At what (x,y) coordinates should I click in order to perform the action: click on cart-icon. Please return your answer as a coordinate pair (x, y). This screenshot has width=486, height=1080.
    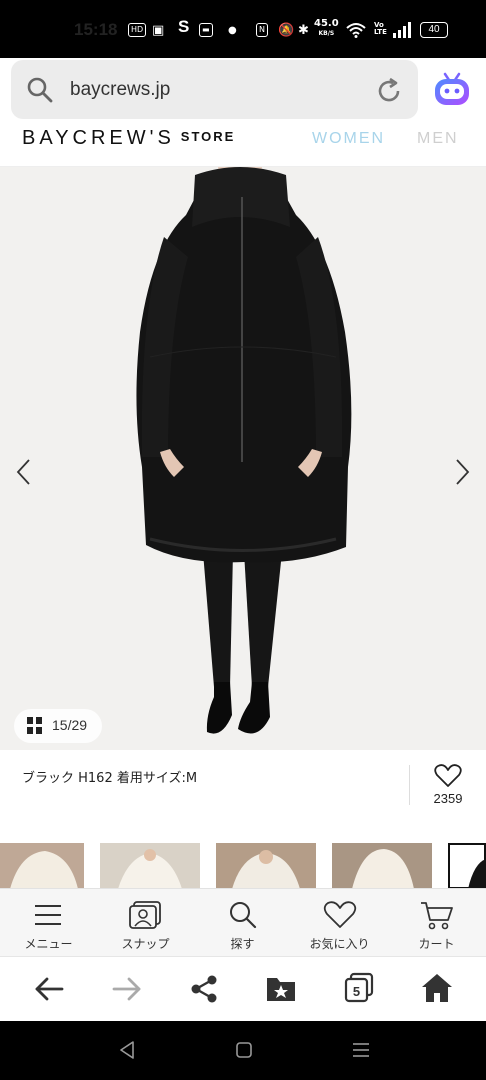
    Looking at the image, I should click on (437, 916).